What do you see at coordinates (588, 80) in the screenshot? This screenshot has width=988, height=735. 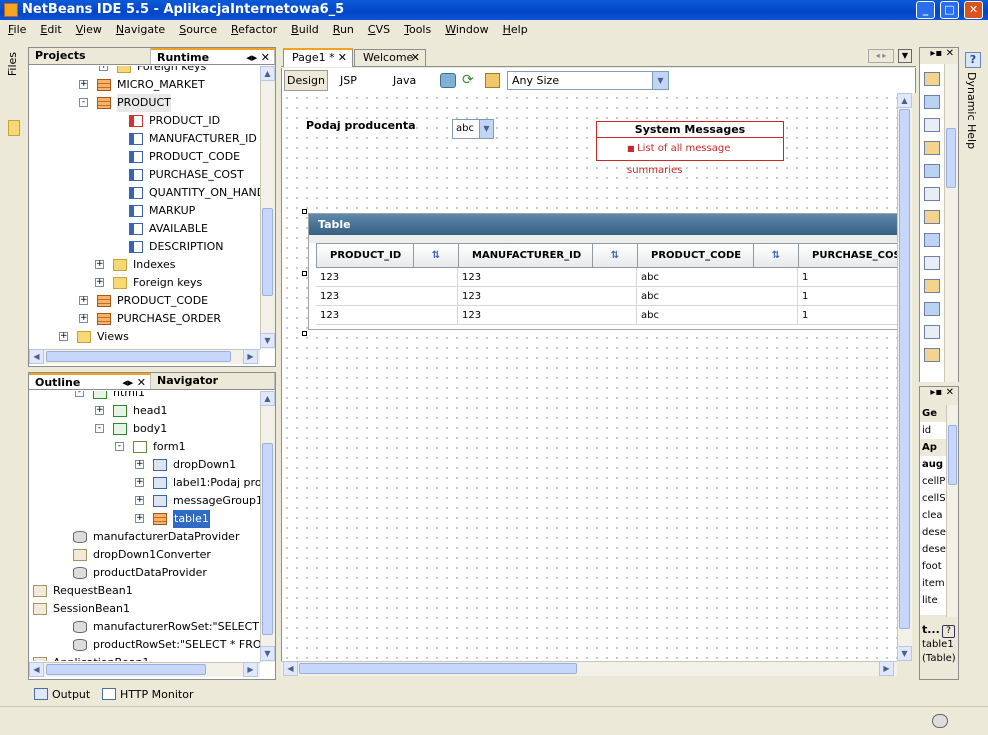 I see `size-select: Any Size ▼` at bounding box center [588, 80].